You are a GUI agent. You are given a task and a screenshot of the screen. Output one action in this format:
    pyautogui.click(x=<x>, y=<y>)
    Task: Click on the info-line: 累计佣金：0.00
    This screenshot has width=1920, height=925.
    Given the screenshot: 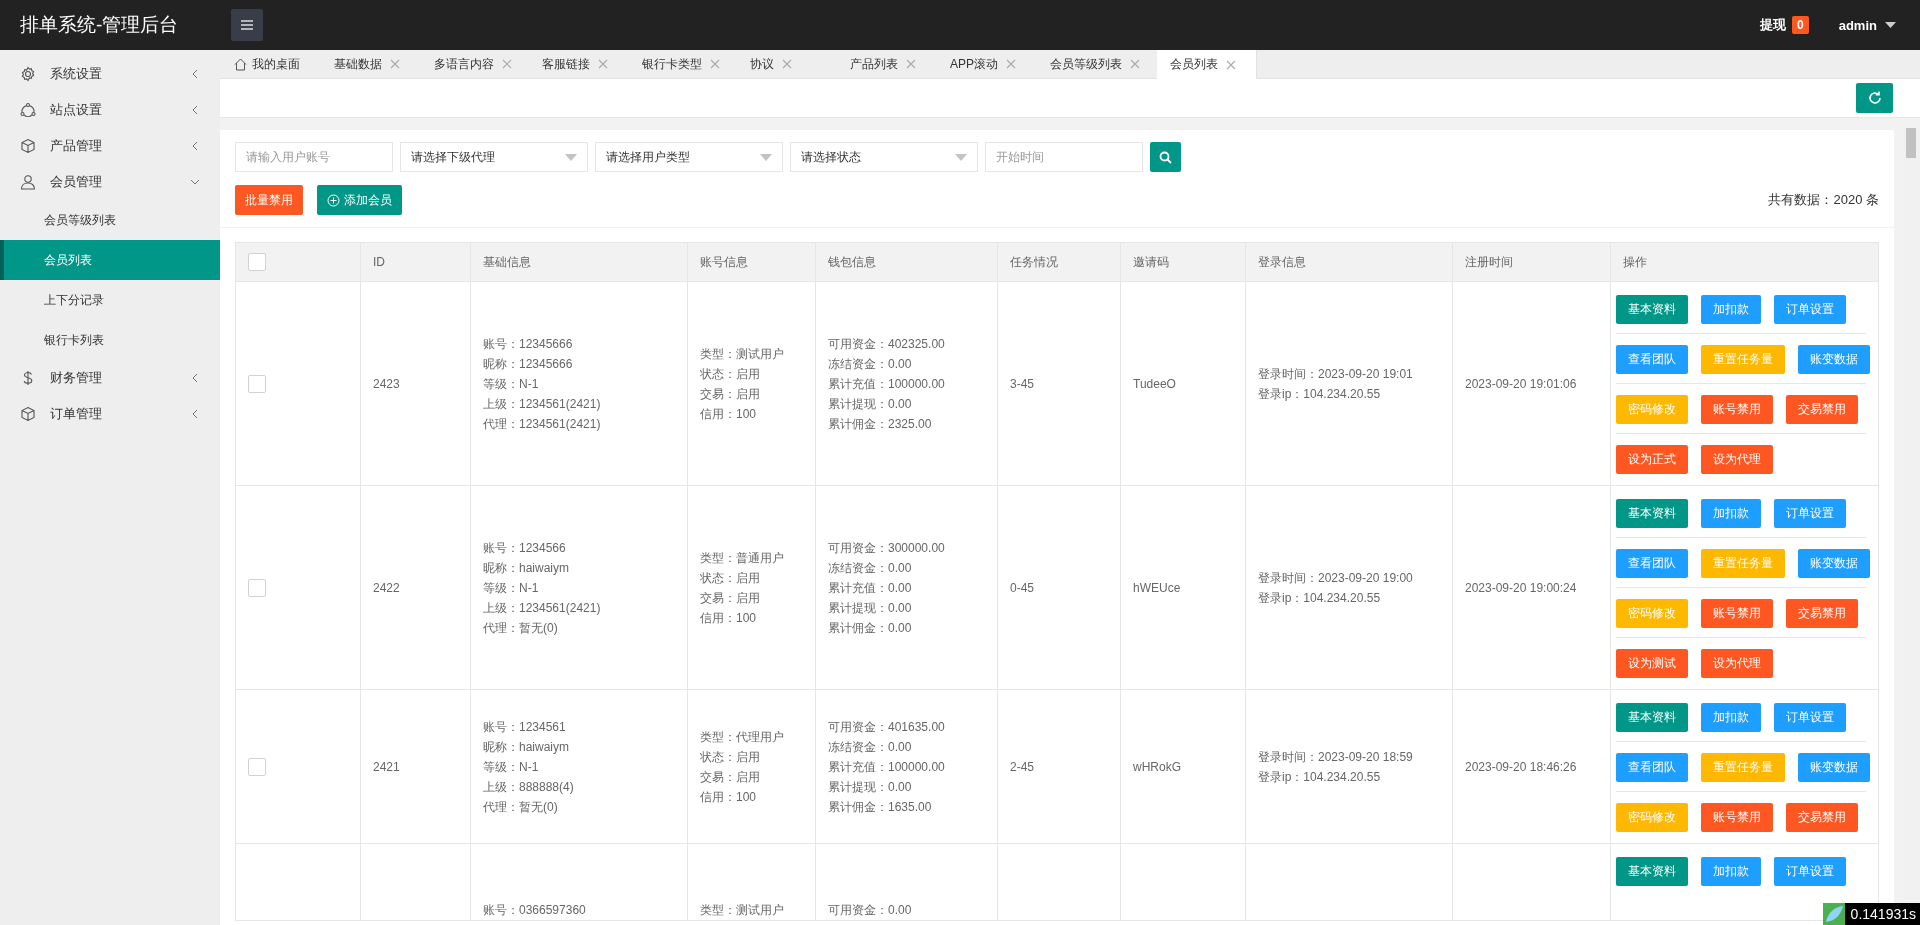 What is the action you would take?
    pyautogui.click(x=870, y=628)
    